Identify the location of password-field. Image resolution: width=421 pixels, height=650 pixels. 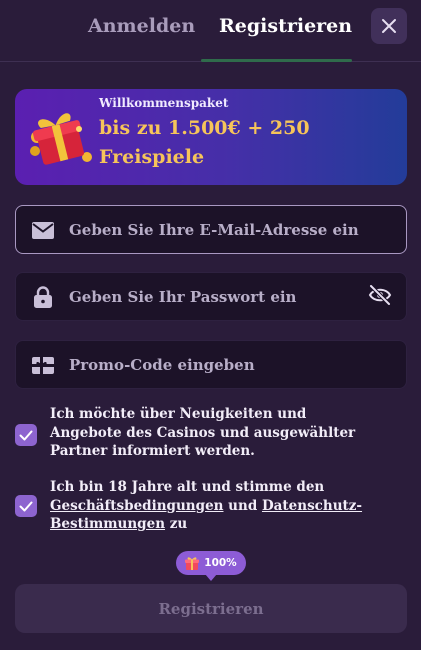
(211, 296).